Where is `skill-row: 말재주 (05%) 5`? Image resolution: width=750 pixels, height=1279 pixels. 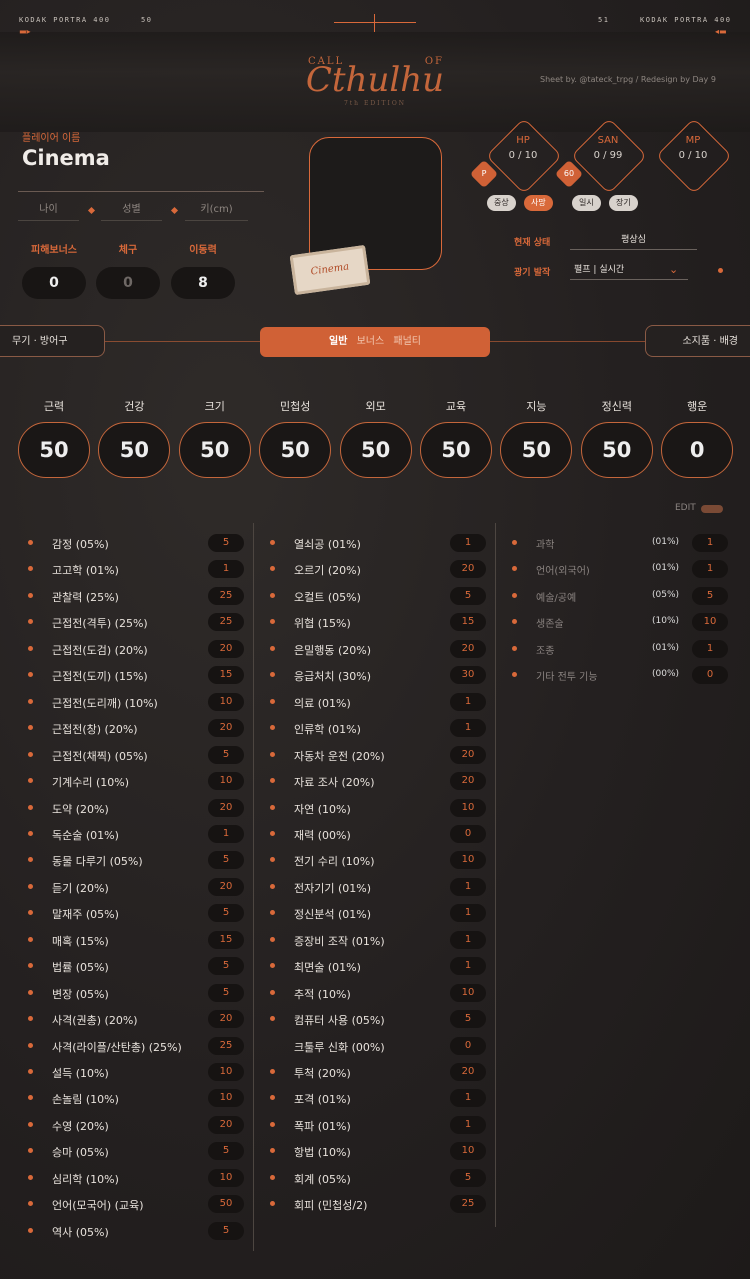
skill-row: 말재주 (05%) 5 is located at coordinates (136, 913).